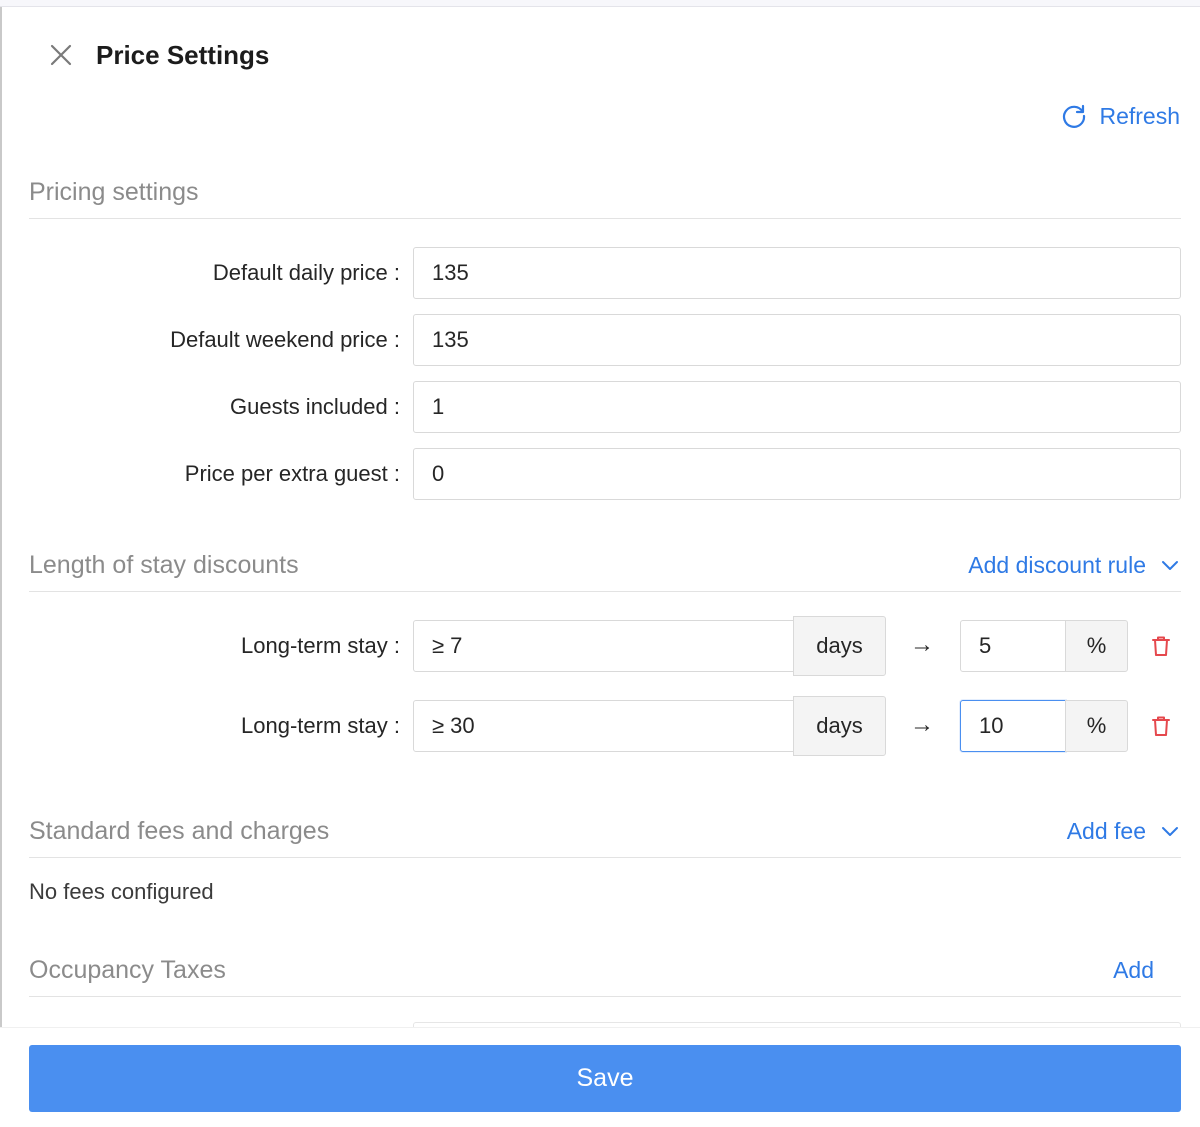  I want to click on section-title-pricing: Pricing settings, so click(114, 192).